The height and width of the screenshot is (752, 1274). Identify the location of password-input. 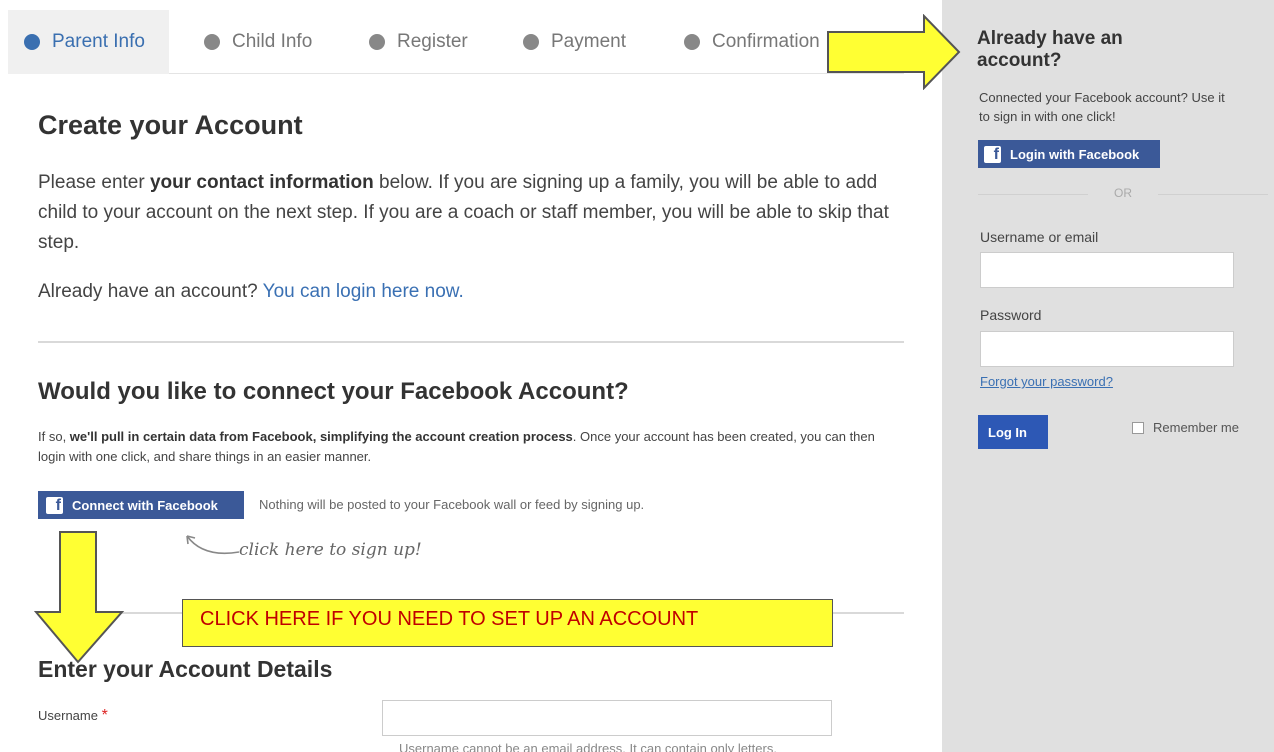
(1107, 349).